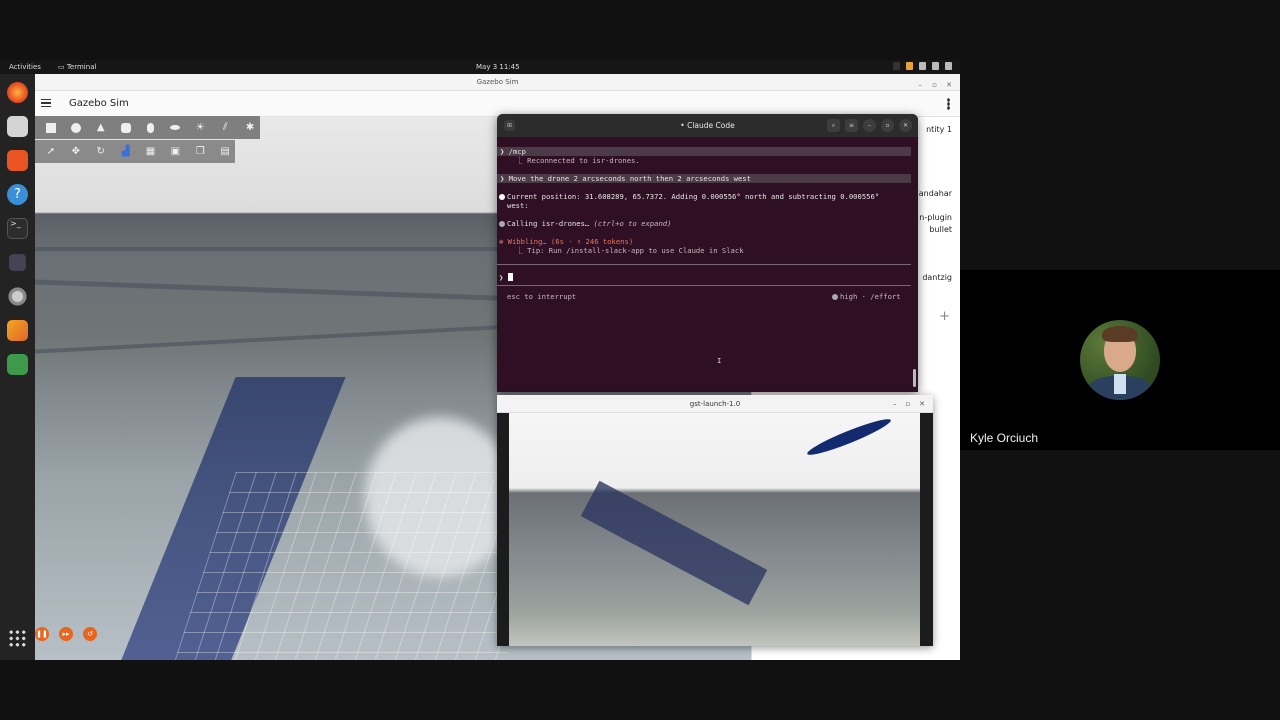  I want to click on terminal-titlebar: ⊞ • Claude Code ⌕ ≡ – ▫ ✕, so click(707, 125).